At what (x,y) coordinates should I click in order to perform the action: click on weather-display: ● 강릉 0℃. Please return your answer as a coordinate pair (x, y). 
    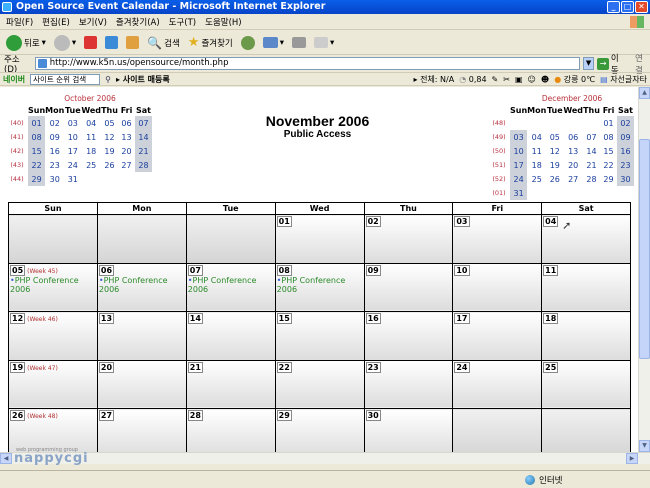
    Looking at the image, I should click on (574, 79).